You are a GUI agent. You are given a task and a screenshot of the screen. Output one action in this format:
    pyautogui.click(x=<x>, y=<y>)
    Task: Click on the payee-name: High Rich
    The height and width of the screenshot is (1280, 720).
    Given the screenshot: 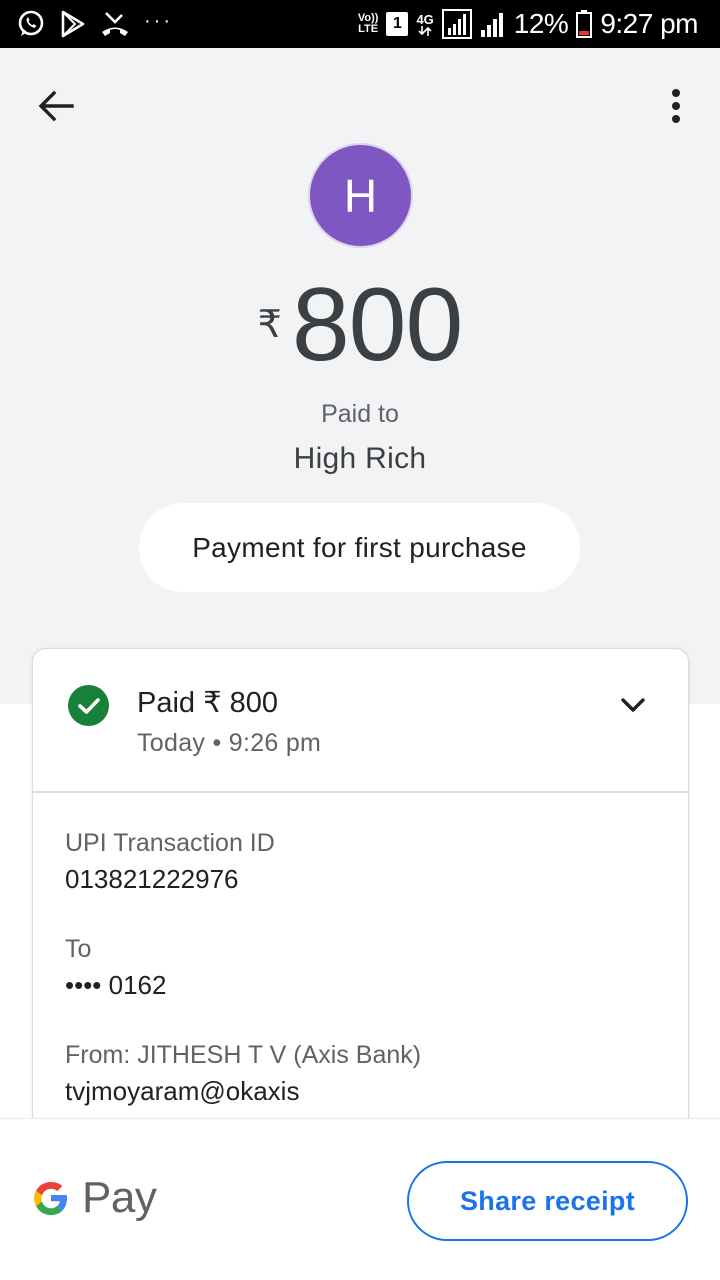 What is the action you would take?
    pyautogui.click(x=360, y=458)
    